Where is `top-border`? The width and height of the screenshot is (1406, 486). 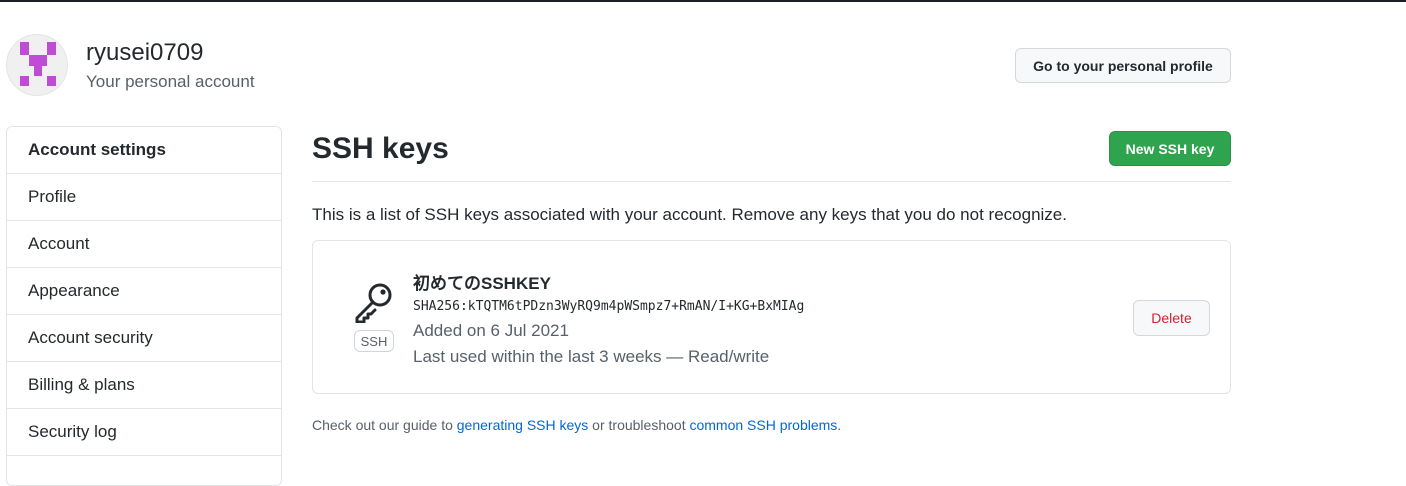 top-border is located at coordinates (703, 1).